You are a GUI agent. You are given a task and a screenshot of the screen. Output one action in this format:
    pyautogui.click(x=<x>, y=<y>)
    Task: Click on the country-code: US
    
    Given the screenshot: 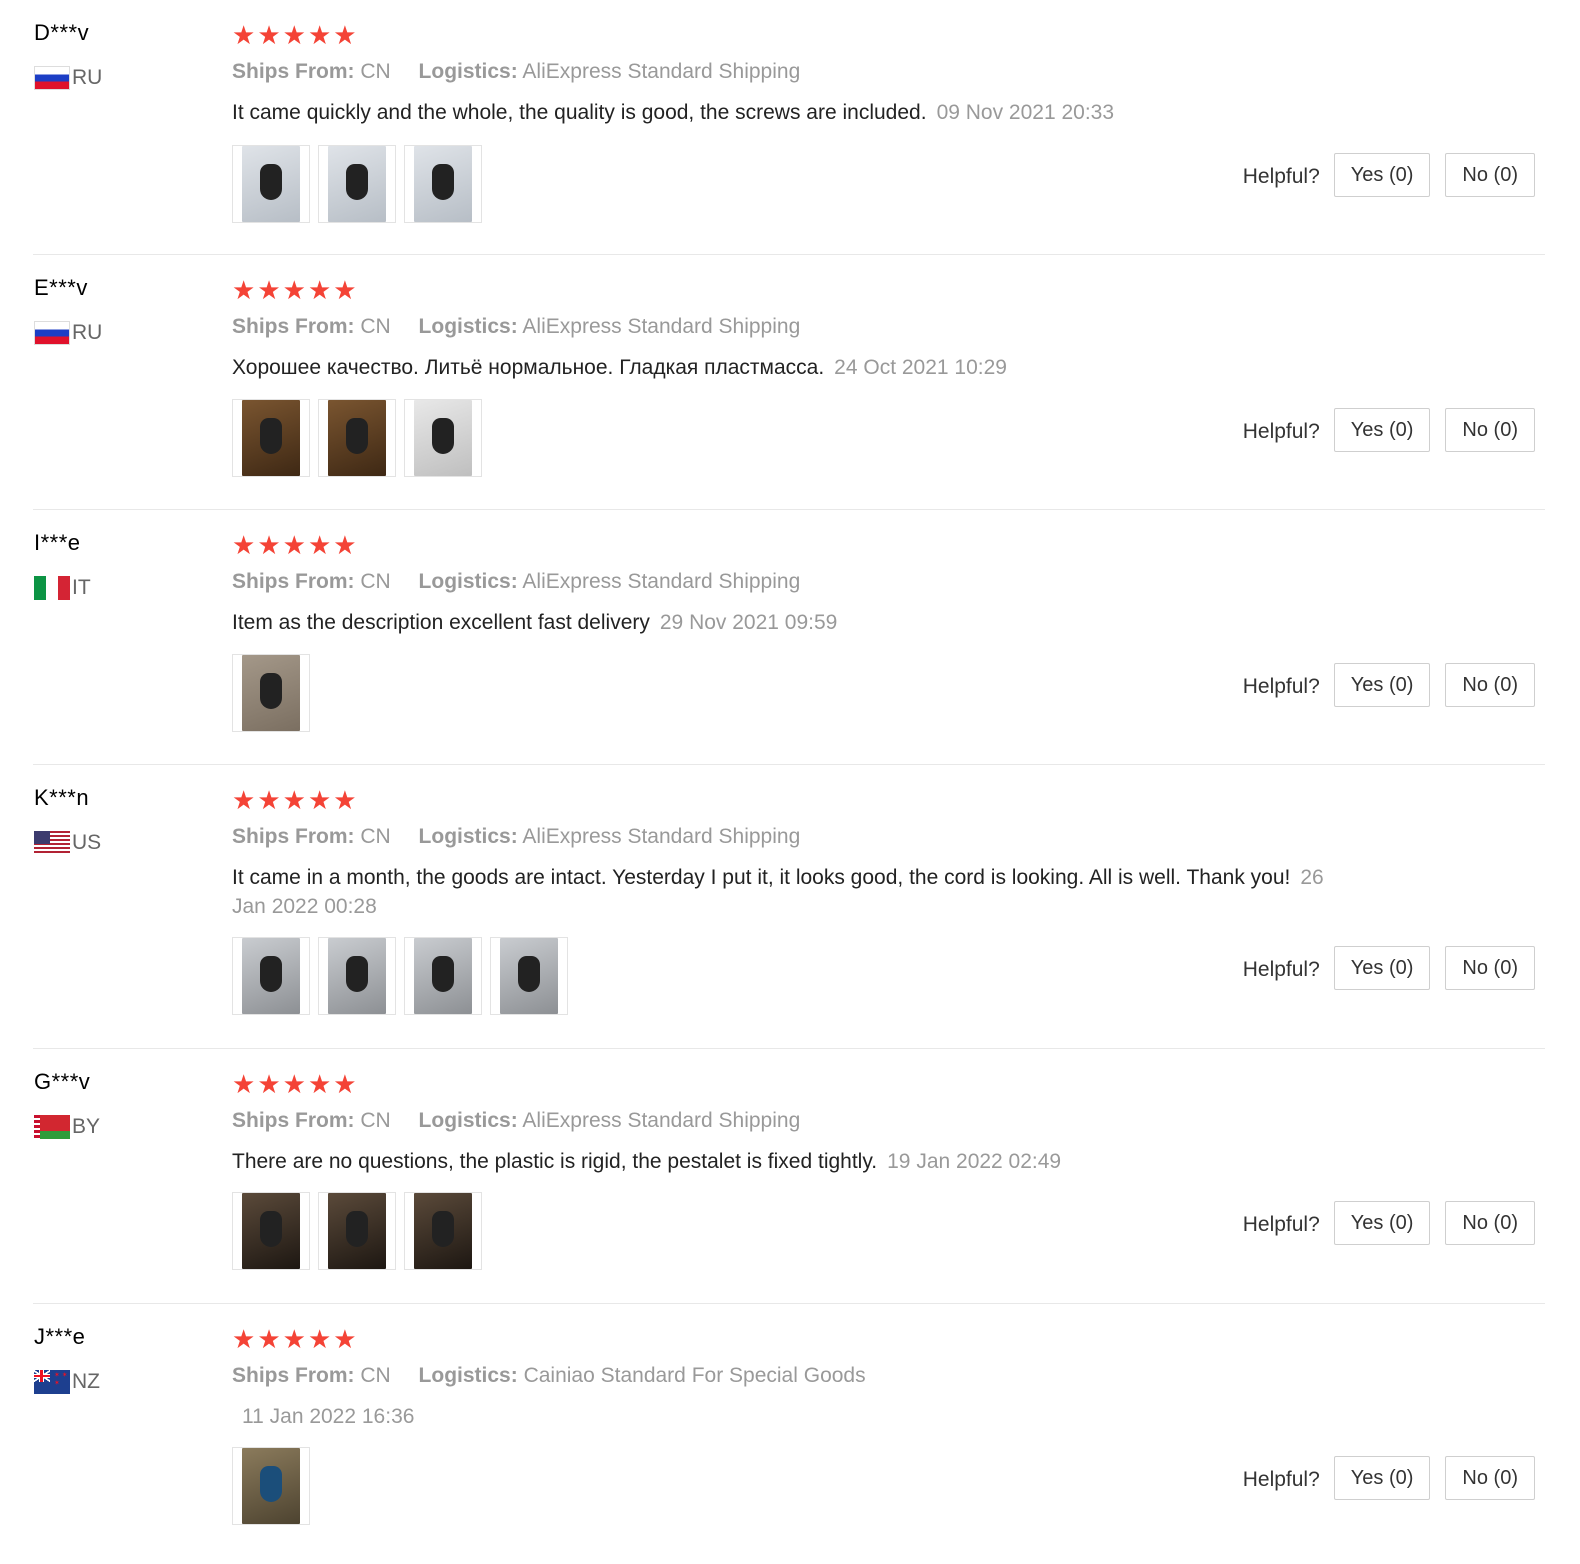 What is the action you would take?
    pyautogui.click(x=87, y=842)
    